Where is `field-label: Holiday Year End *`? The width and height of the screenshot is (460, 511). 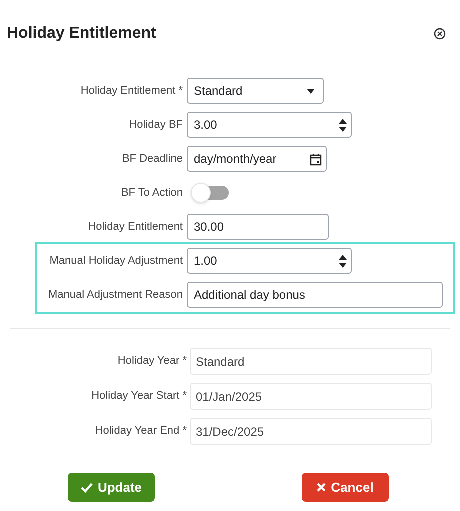
field-label: Holiday Year End * is located at coordinates (141, 432).